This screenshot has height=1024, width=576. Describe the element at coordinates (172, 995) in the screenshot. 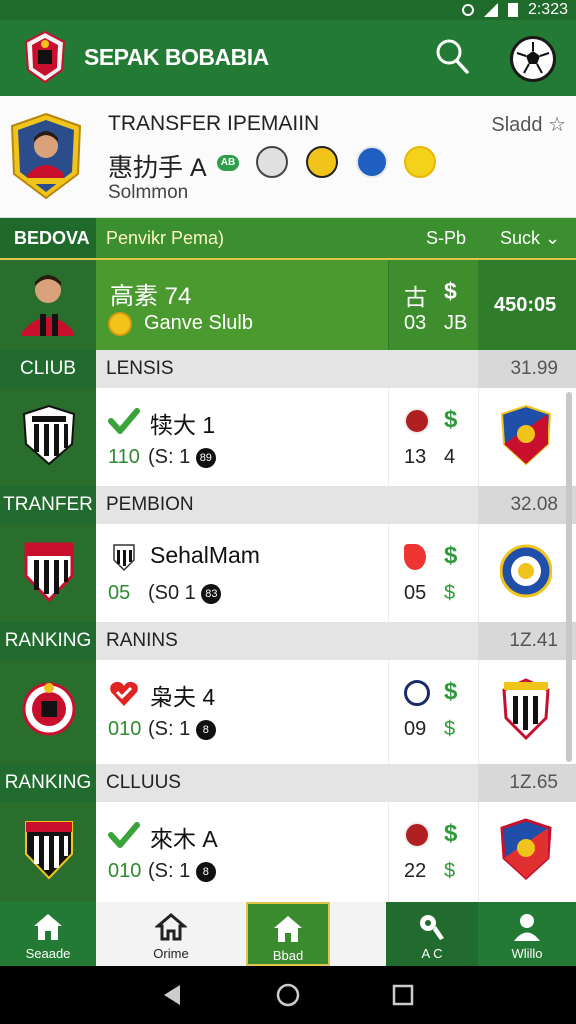

I see `back-icon` at that location.